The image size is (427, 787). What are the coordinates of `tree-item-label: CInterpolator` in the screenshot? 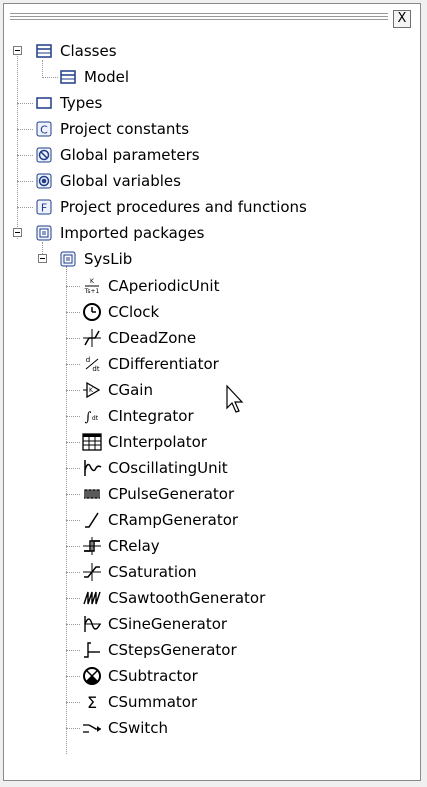 It's located at (157, 442).